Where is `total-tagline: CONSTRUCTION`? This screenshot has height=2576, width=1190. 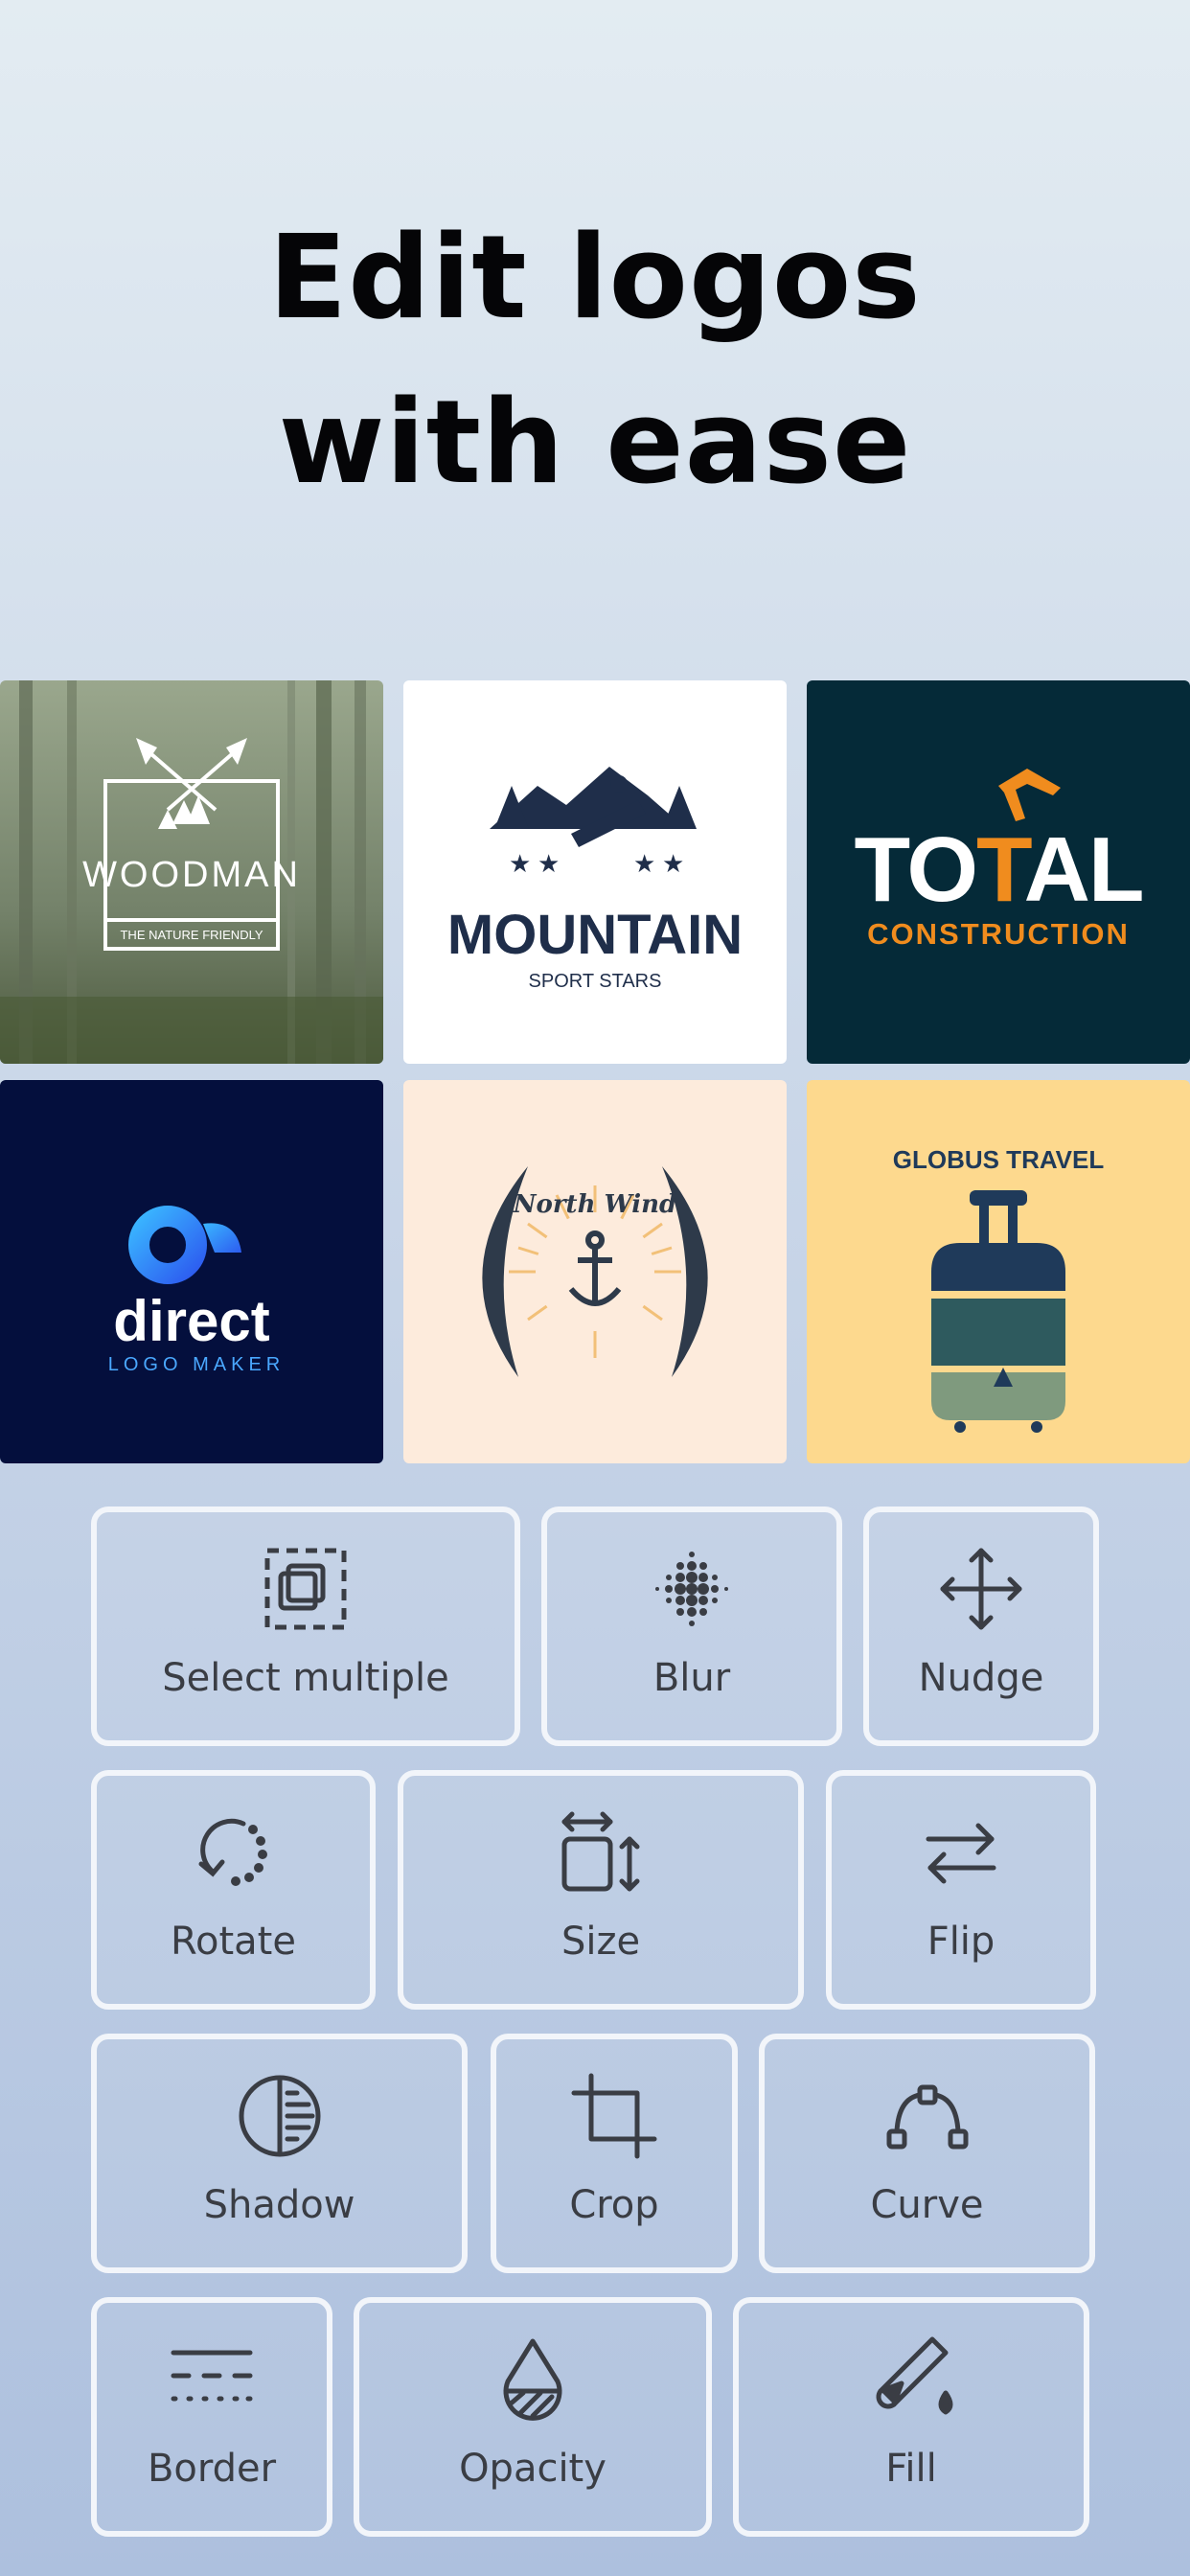 total-tagline: CONSTRUCTION is located at coordinates (999, 934).